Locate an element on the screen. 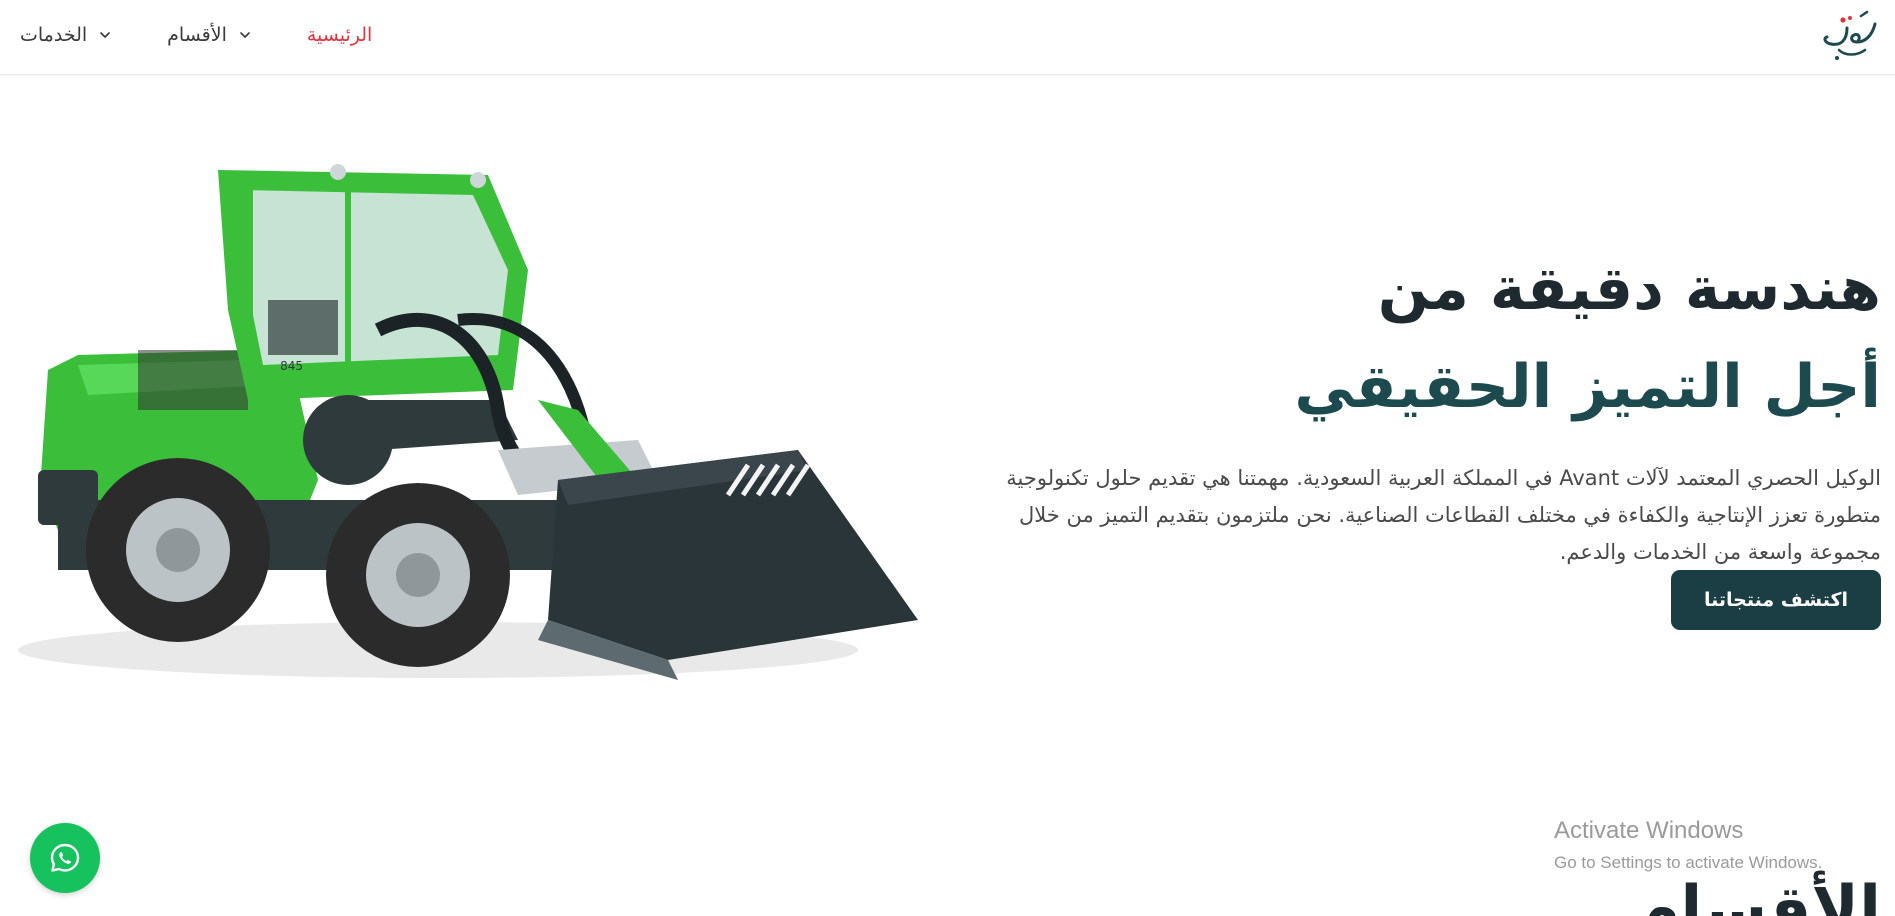 The height and width of the screenshot is (916, 1895). discover-products-button: اكتشف منتجاتنا is located at coordinates (1776, 600).